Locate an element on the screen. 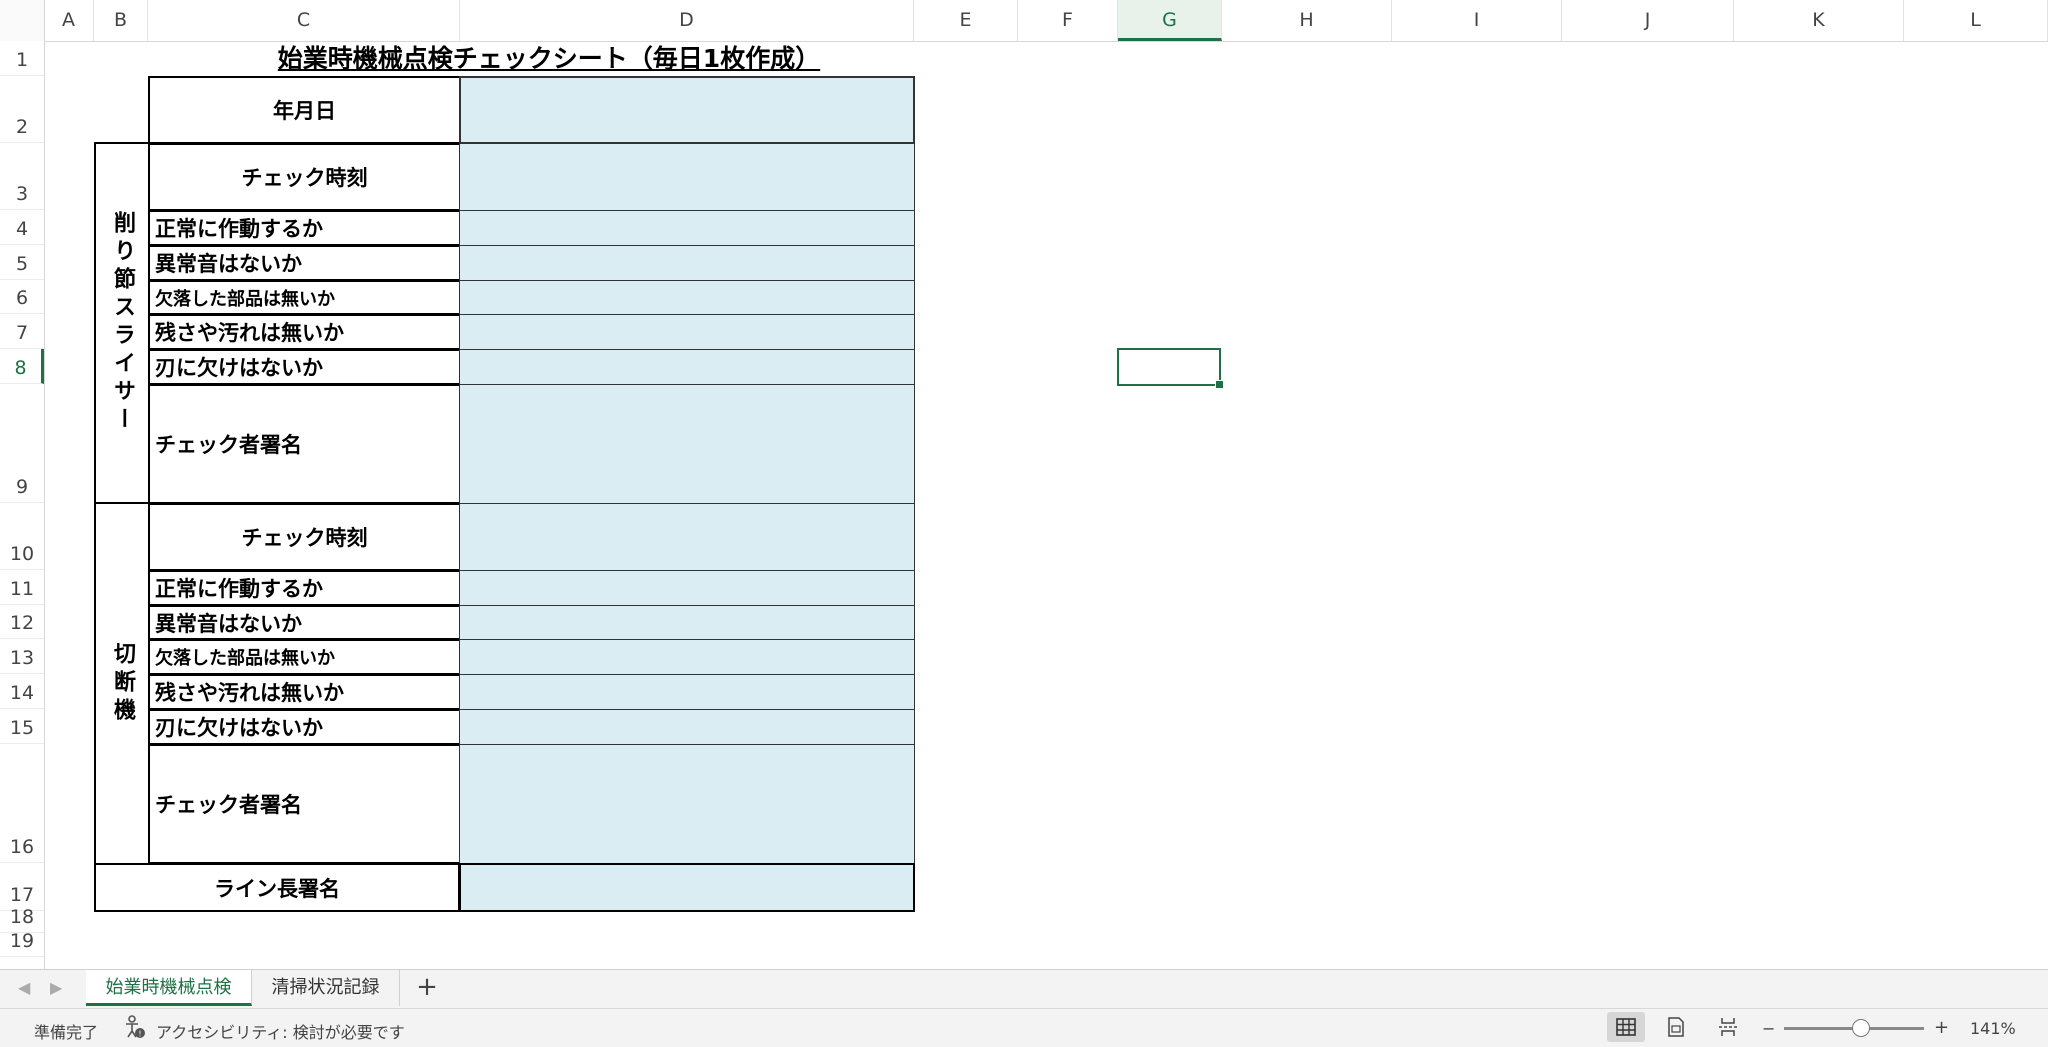  row-number: 7 is located at coordinates (22, 333).